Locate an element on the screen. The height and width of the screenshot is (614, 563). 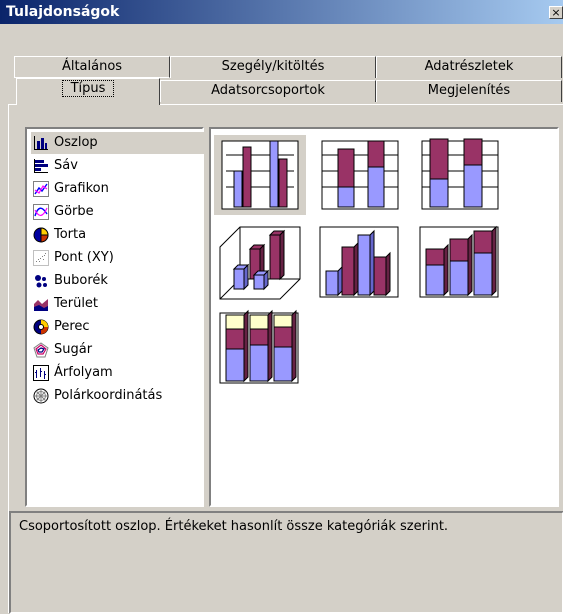
chart-type-label: Buborék is located at coordinates (81, 280).